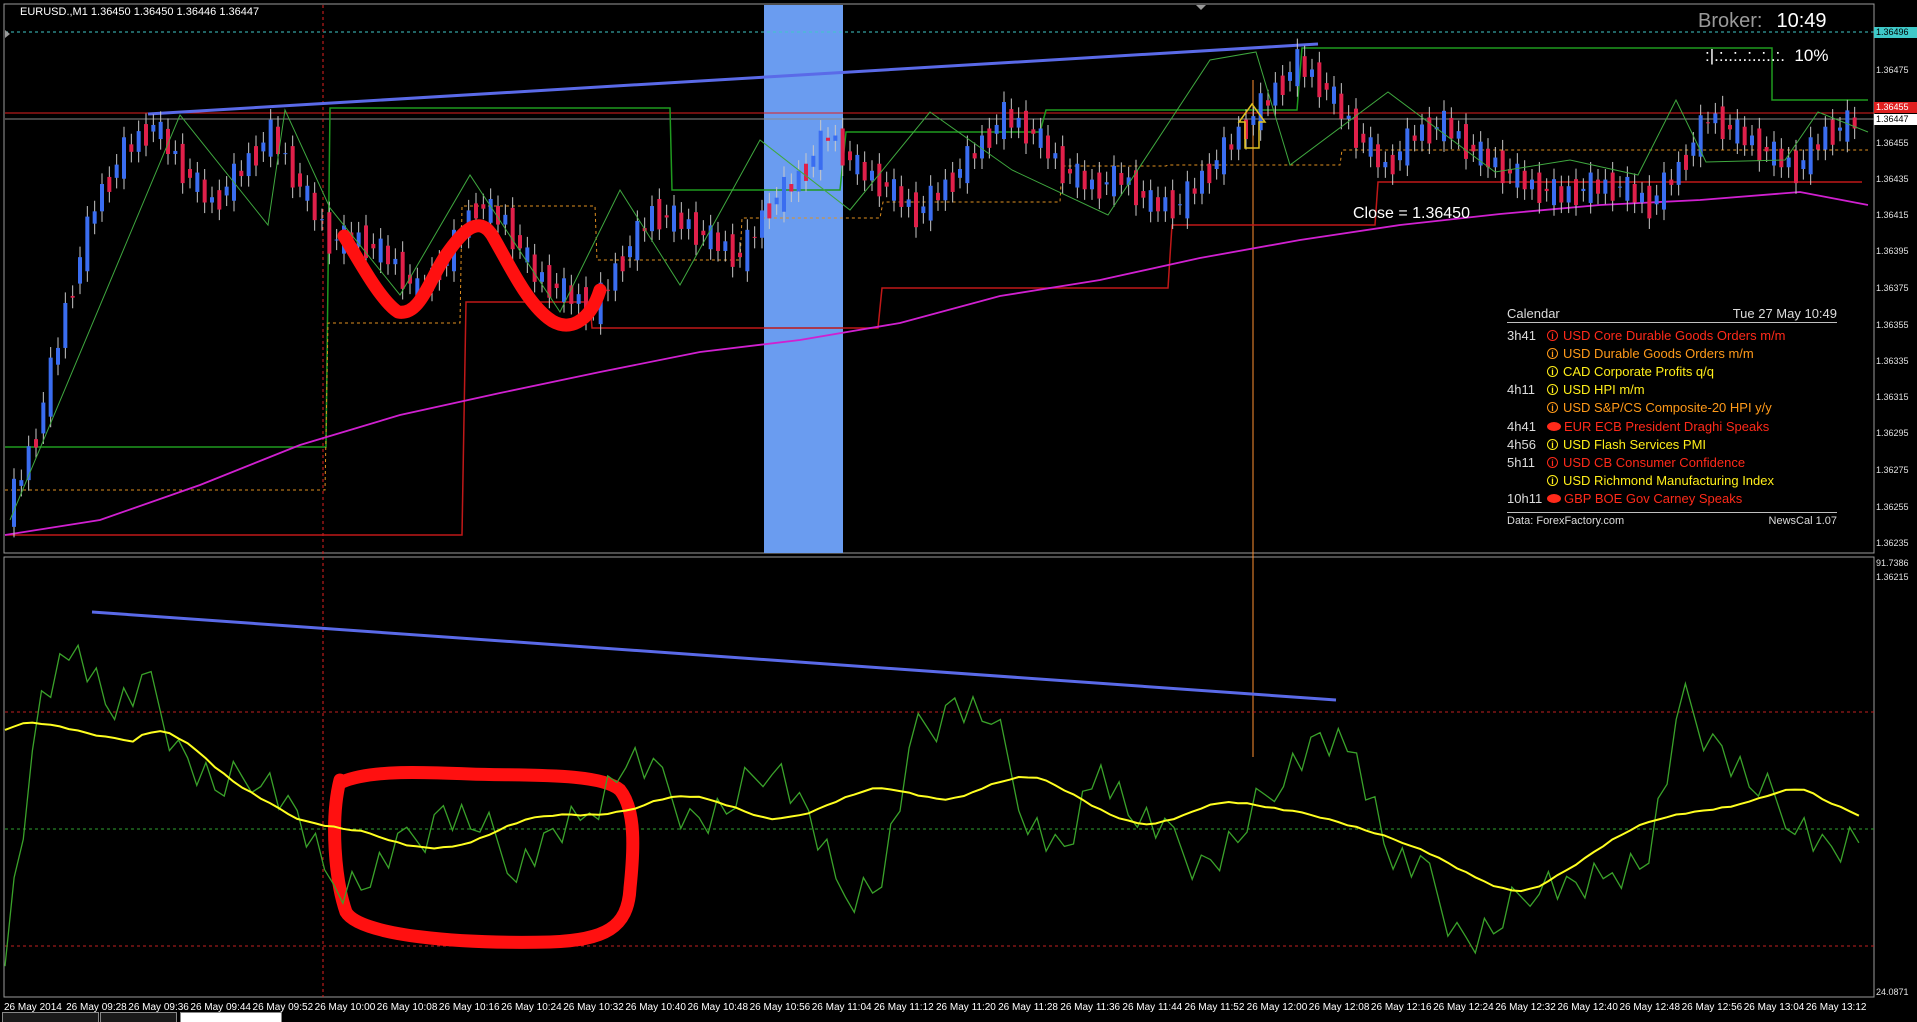 The image size is (1917, 1022). I want to click on calendar-event-row: i CAD Corporate Profits q/q, so click(1672, 371).